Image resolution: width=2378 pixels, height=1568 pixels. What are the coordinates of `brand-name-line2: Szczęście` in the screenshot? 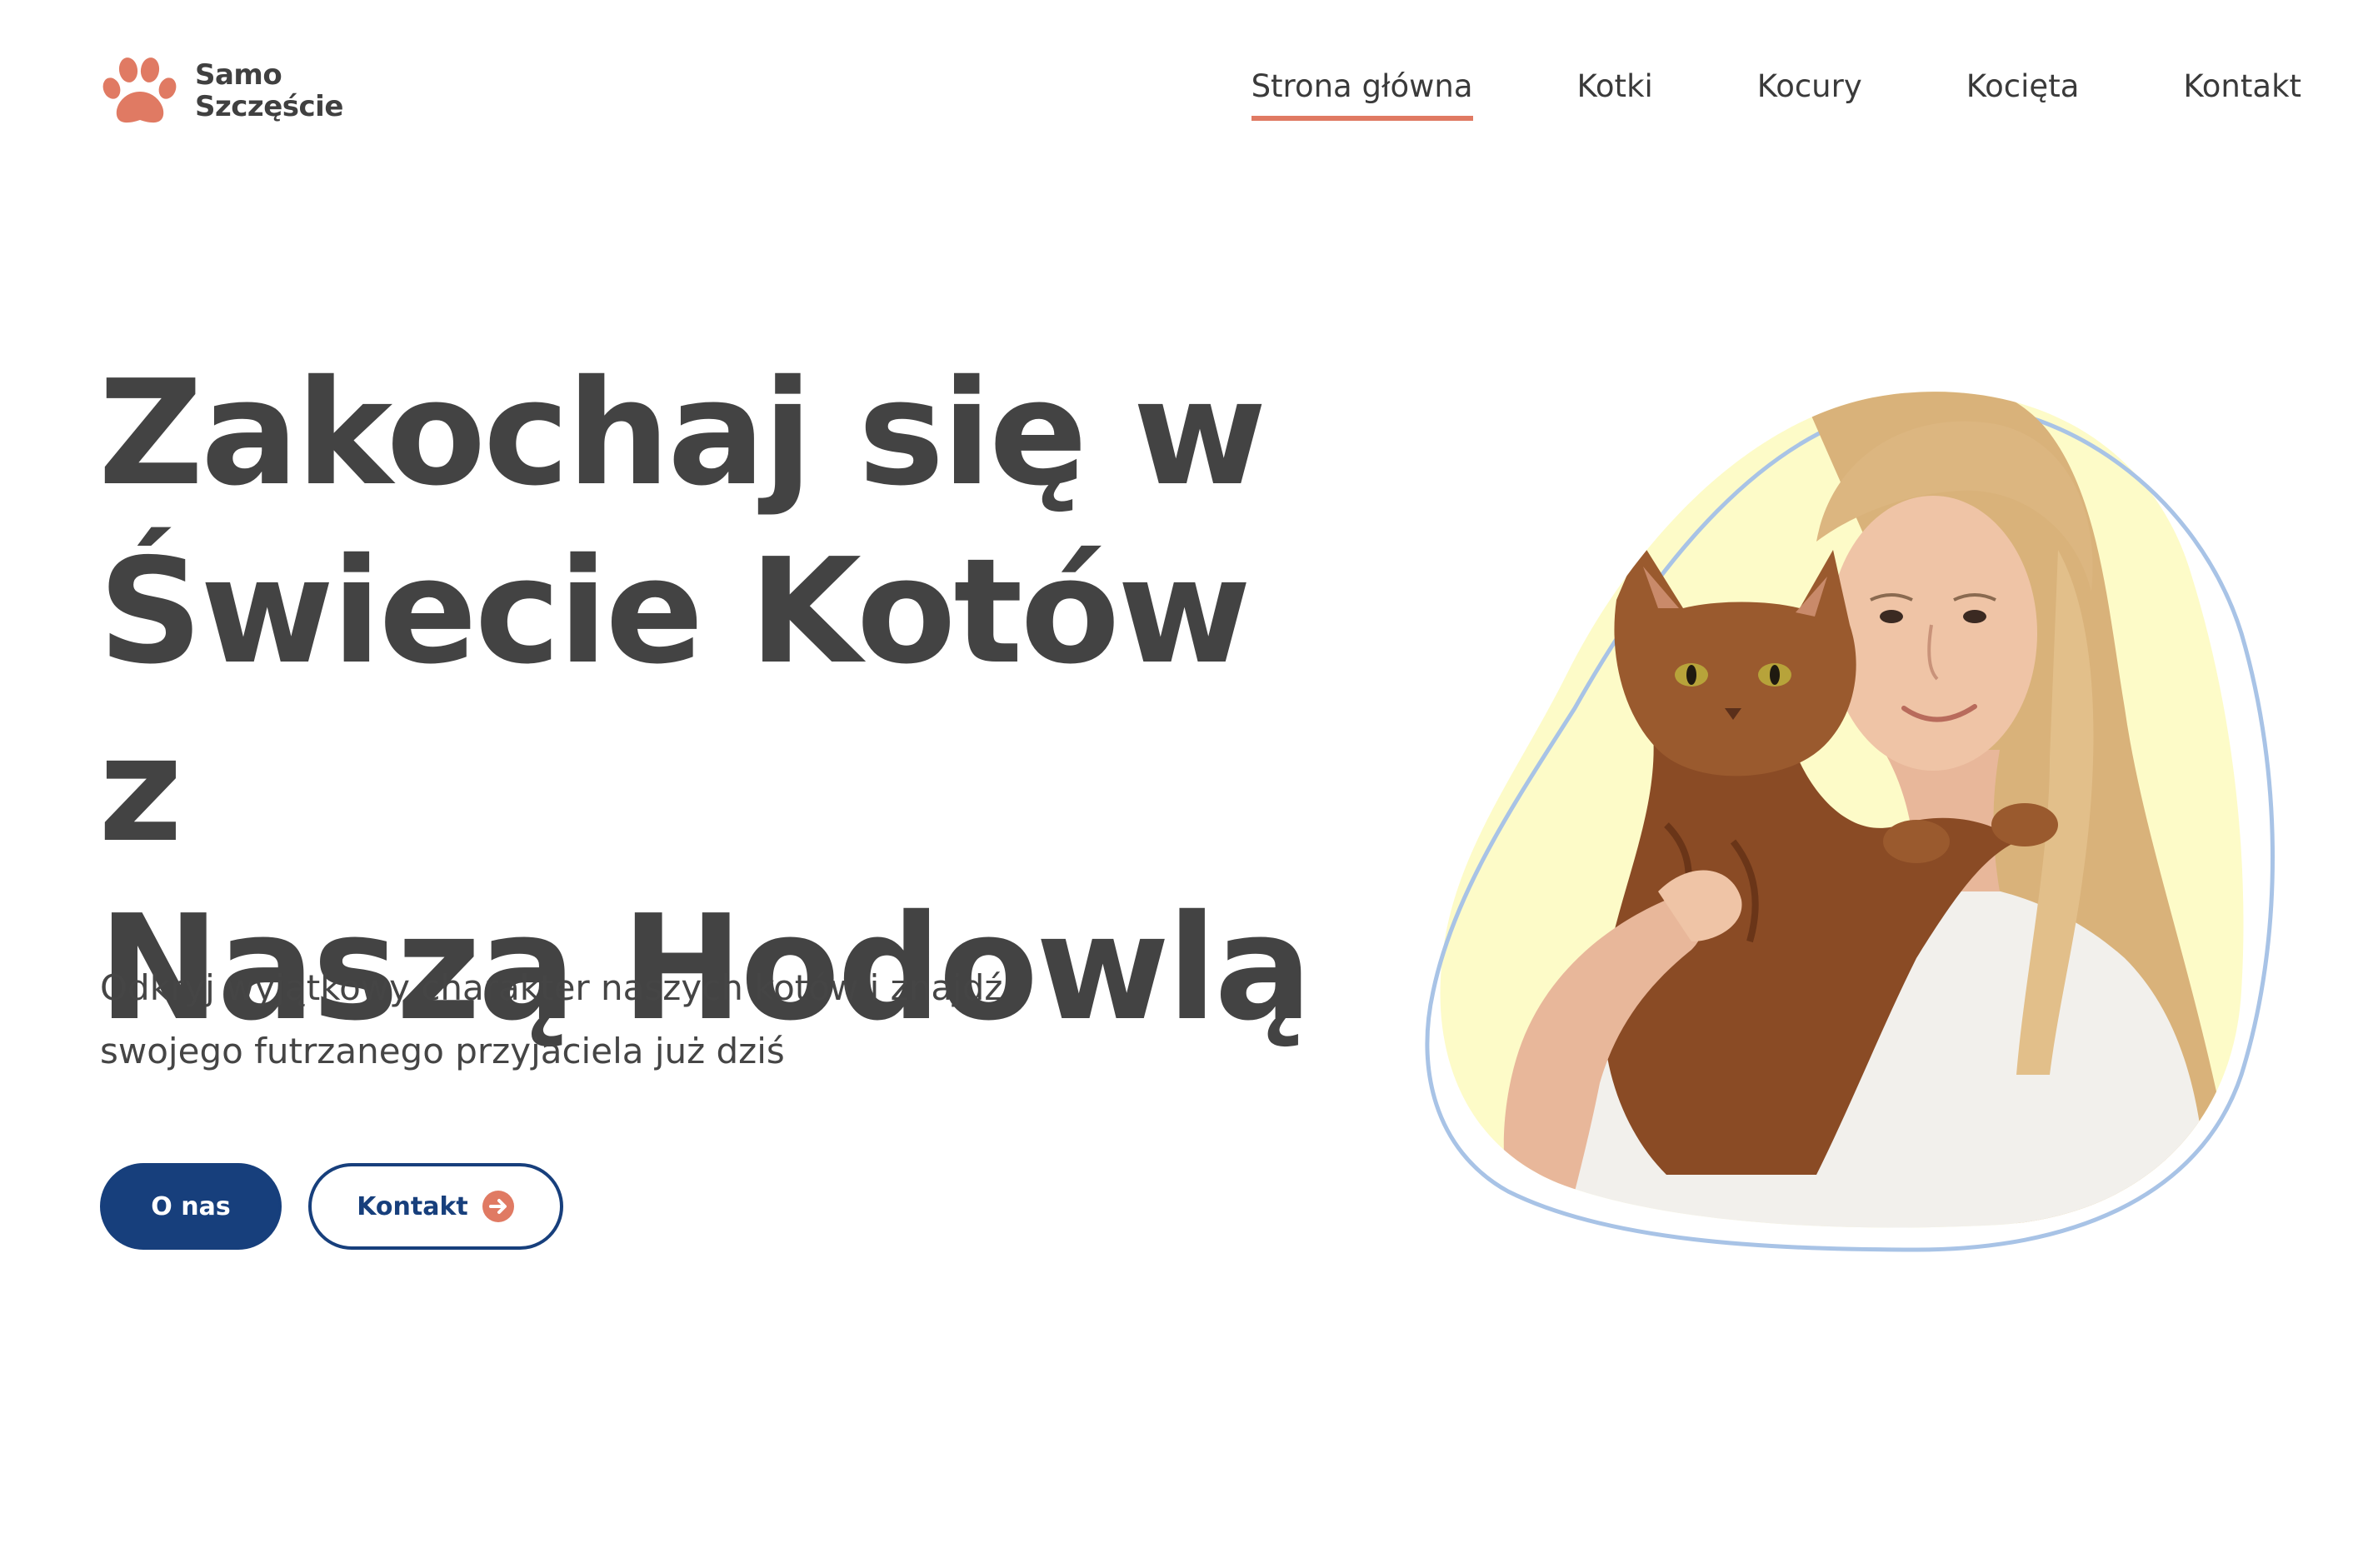 It's located at (269, 106).